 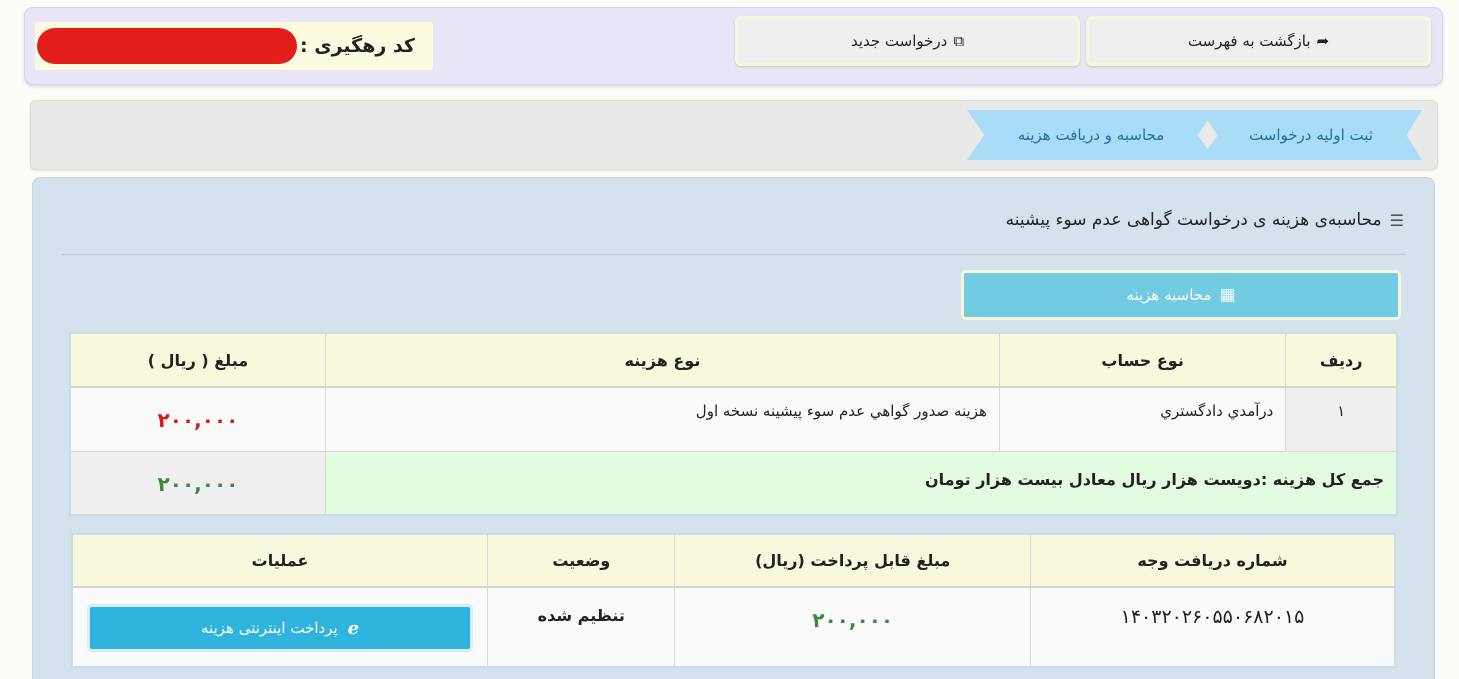 What do you see at coordinates (1396, 220) in the screenshot?
I see `list-icon: ☰` at bounding box center [1396, 220].